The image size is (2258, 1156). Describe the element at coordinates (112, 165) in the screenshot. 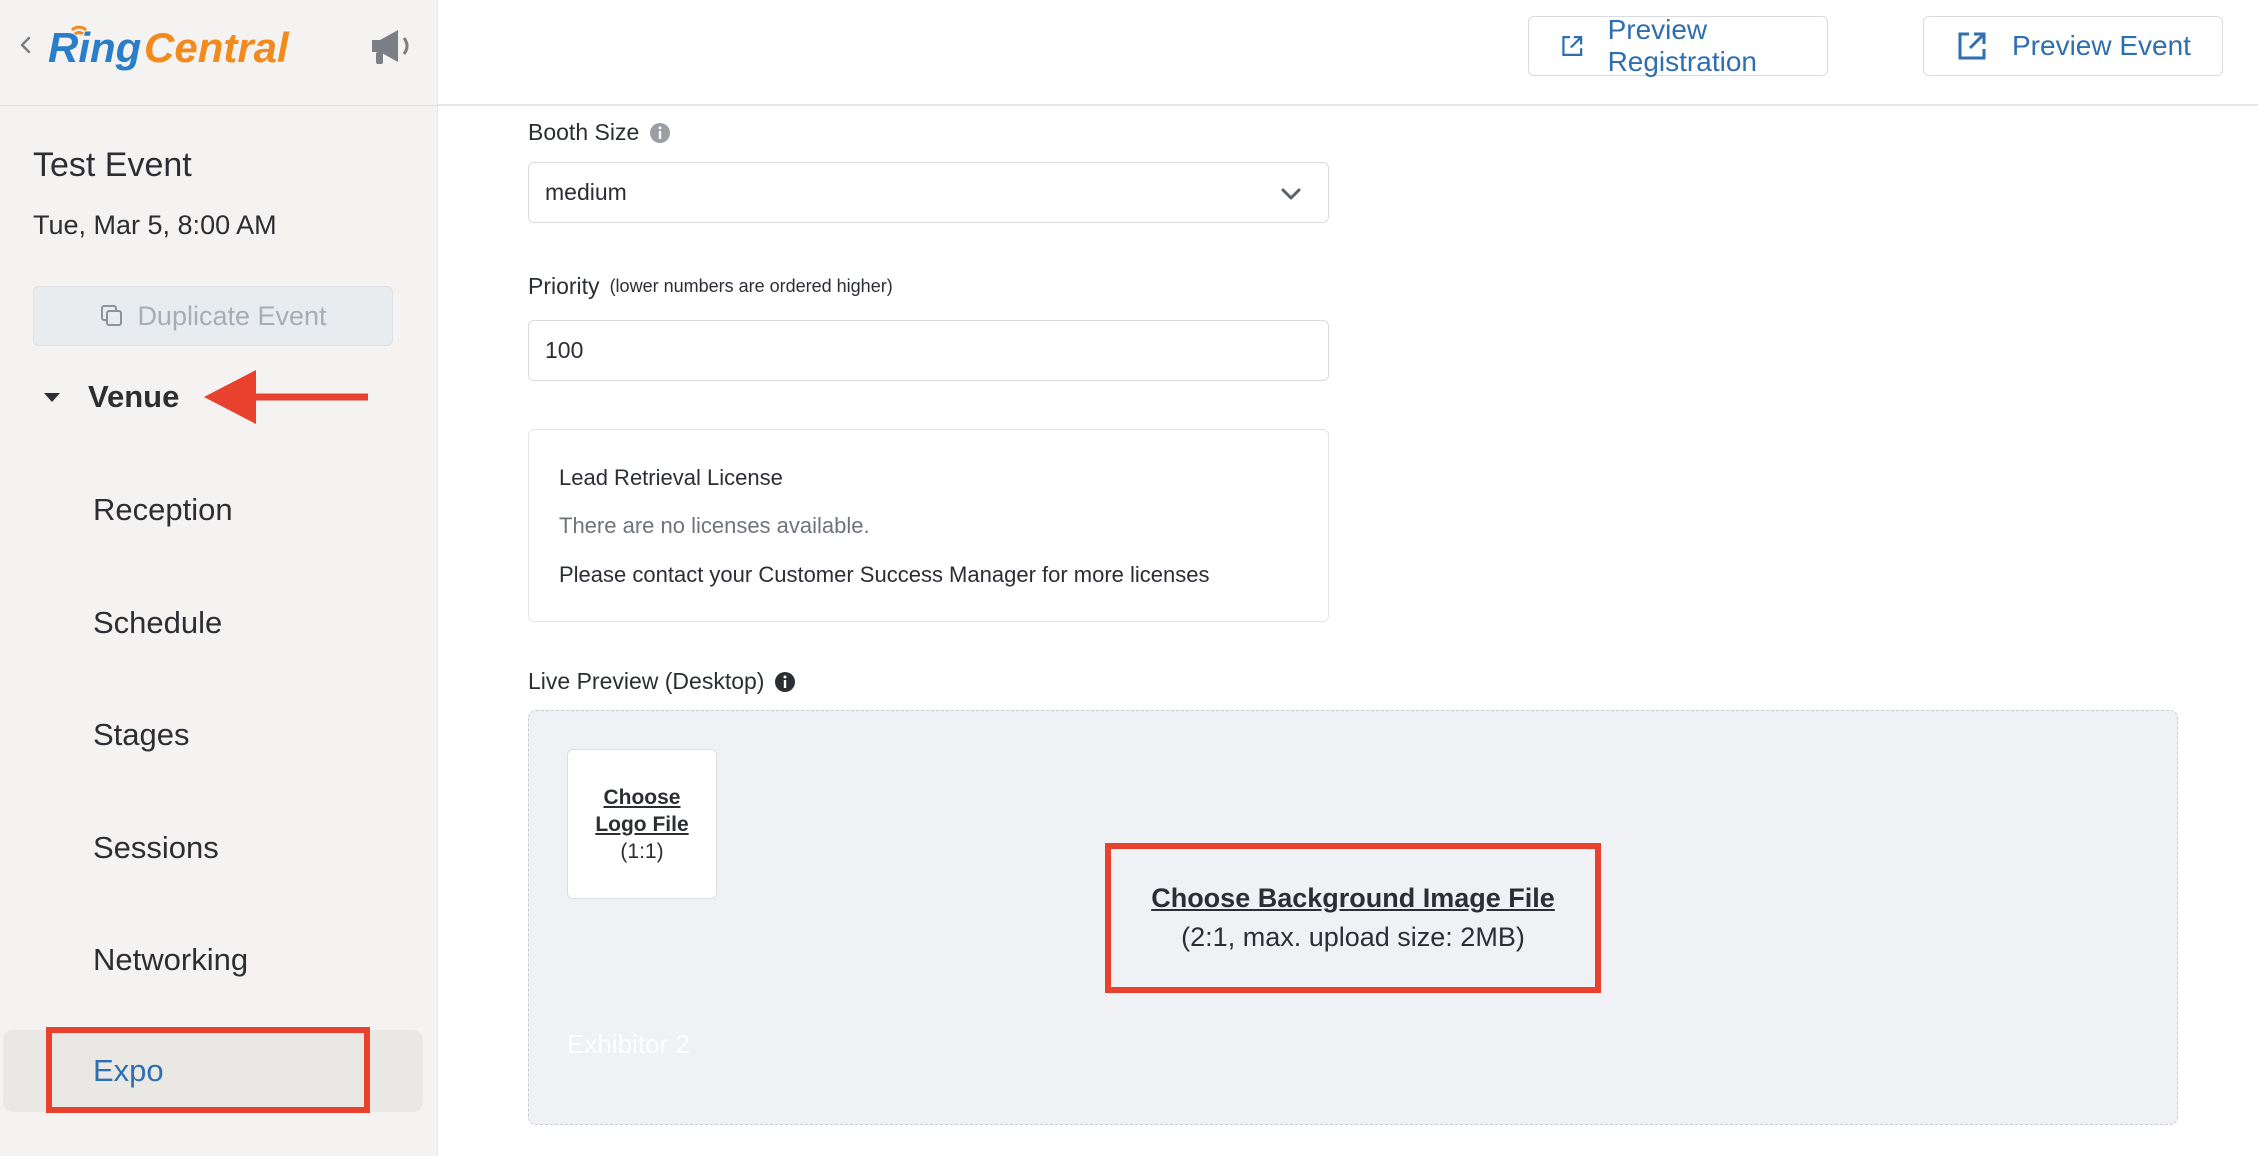

I see `event-title: Test Event` at that location.